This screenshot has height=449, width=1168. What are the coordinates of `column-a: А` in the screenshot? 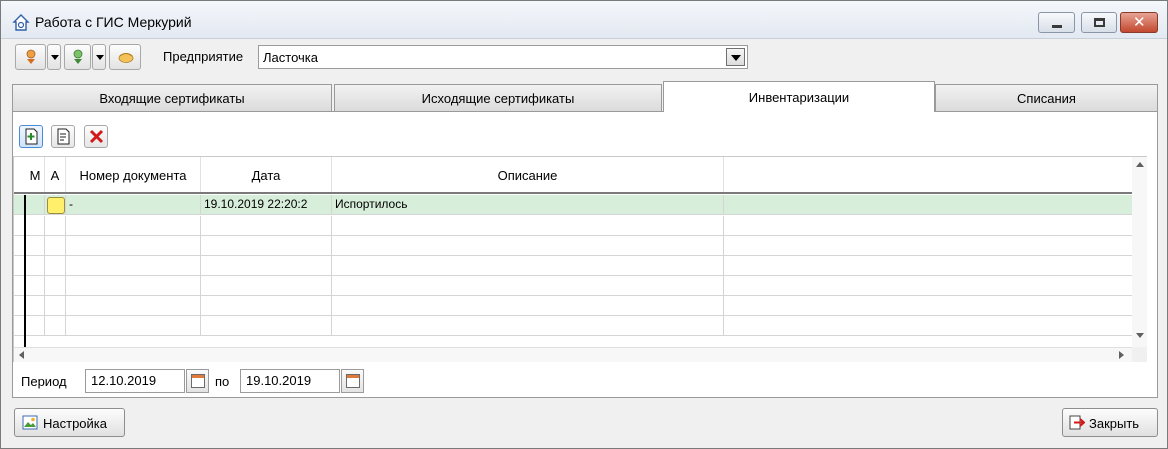 It's located at (55, 174).